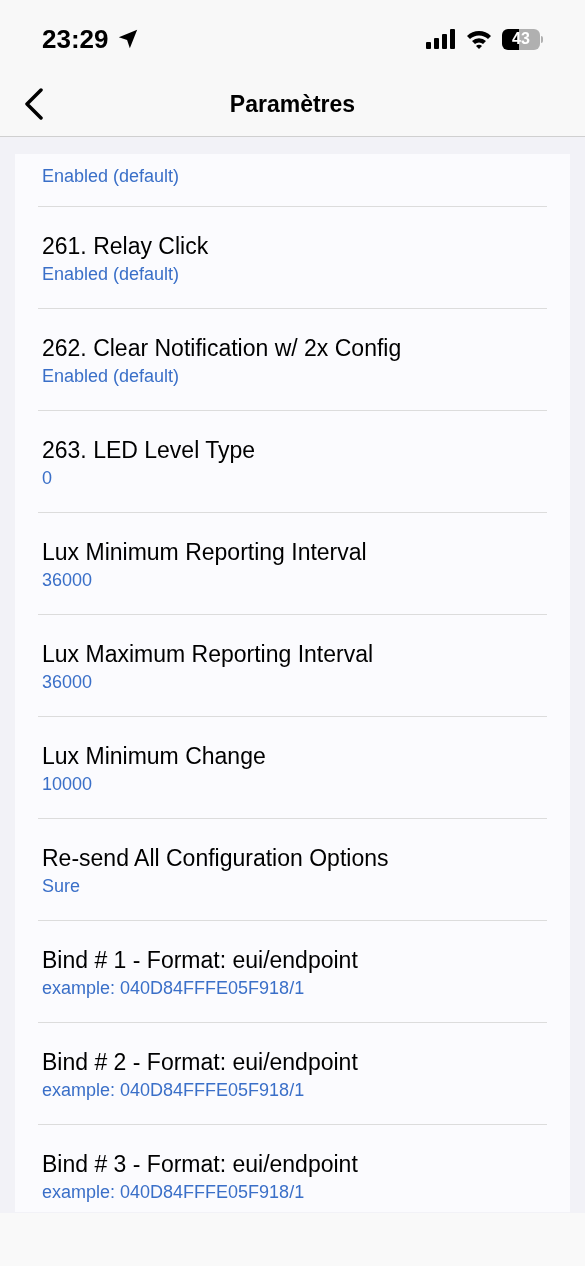 Image resolution: width=585 pixels, height=1266 pixels. Describe the element at coordinates (68, 784) in the screenshot. I see `setting-value: 10000` at that location.